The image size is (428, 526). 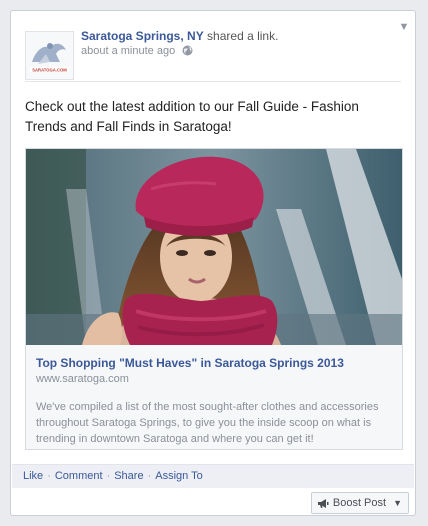 What do you see at coordinates (397, 503) in the screenshot?
I see `caret-down-icon: ▼` at bounding box center [397, 503].